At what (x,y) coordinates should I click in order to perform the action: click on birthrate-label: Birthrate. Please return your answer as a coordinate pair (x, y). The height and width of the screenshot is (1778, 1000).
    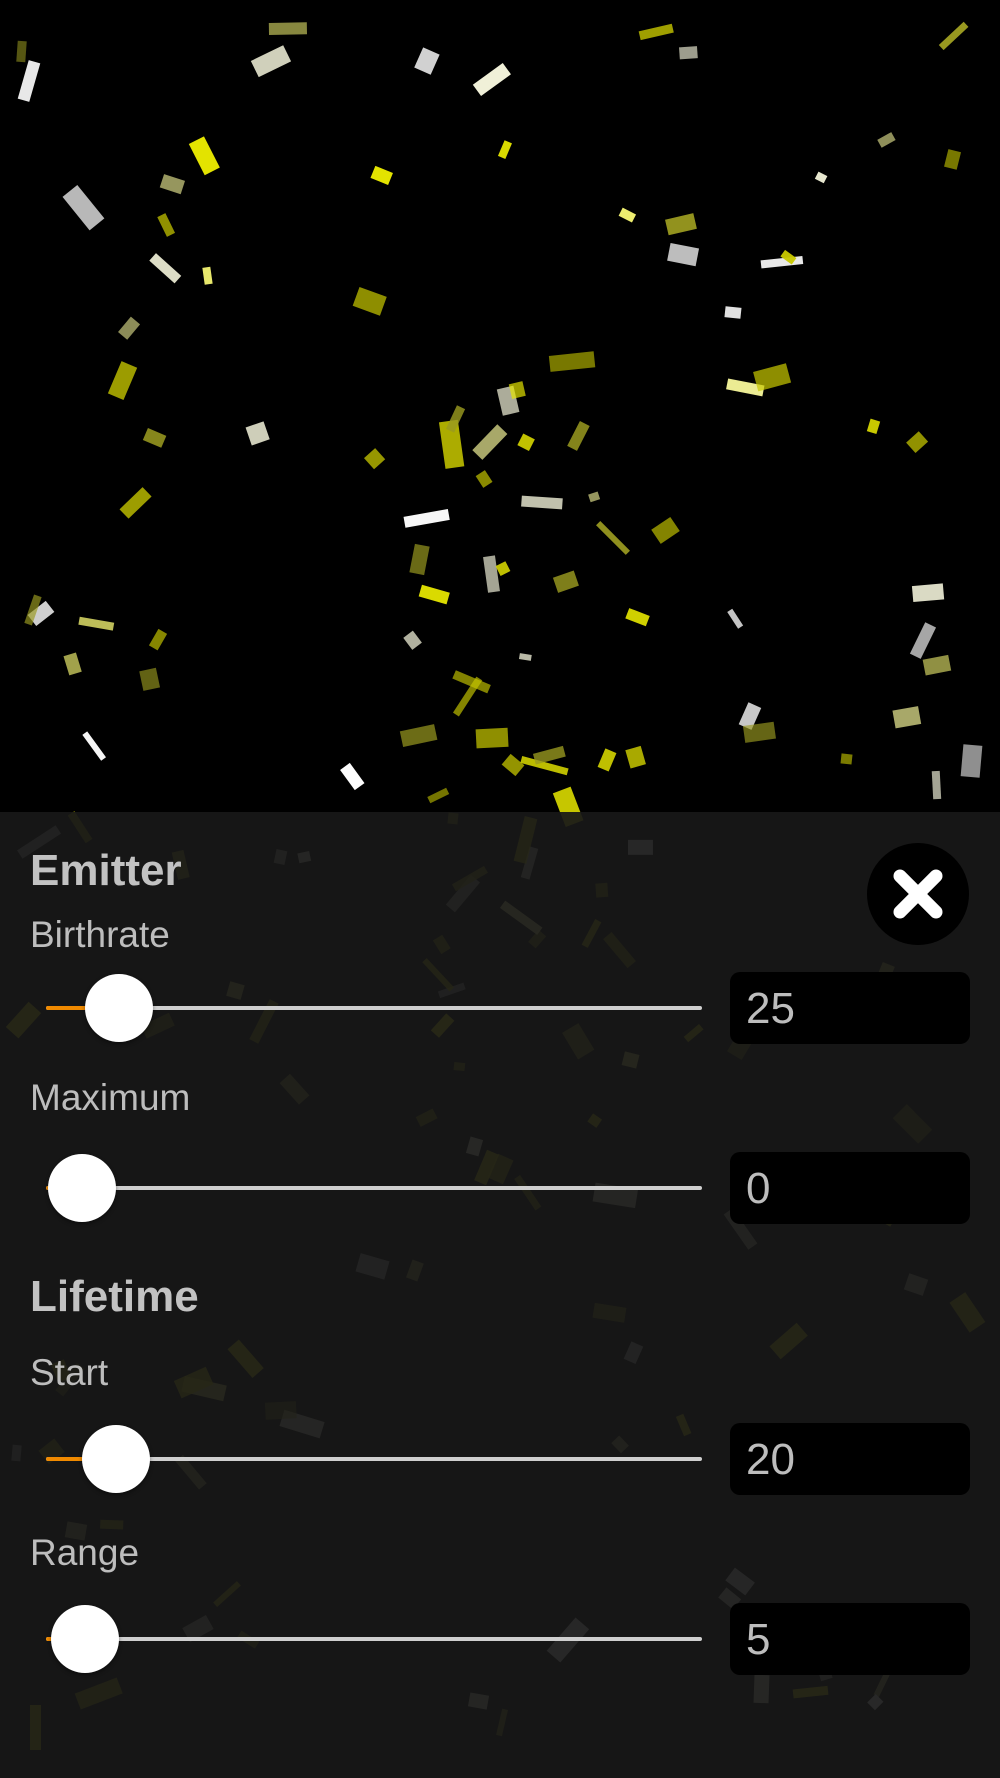
    Looking at the image, I should click on (100, 934).